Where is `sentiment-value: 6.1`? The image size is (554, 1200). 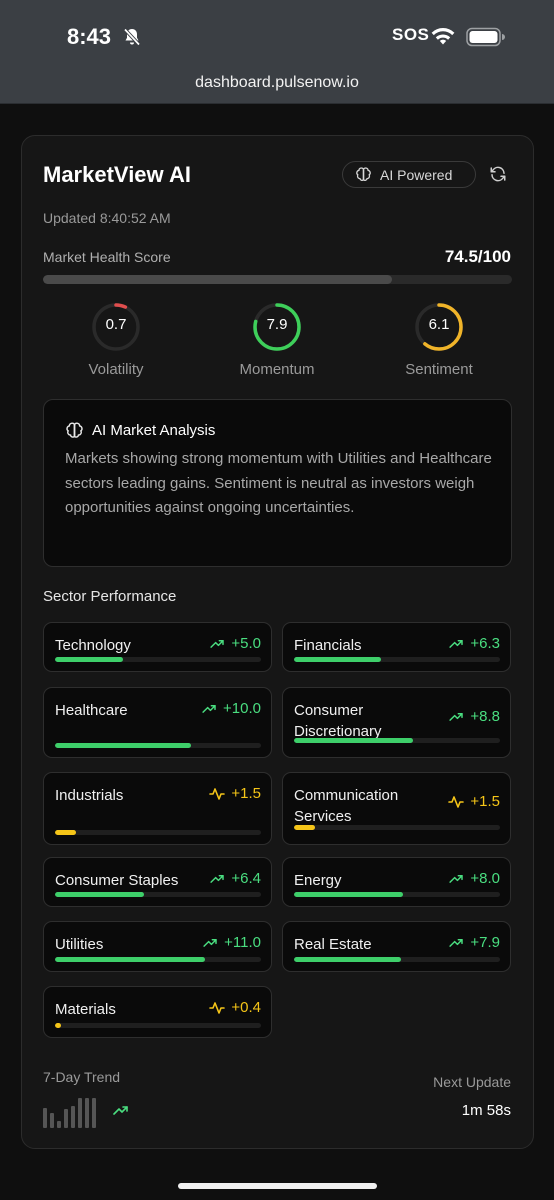
sentiment-value: 6.1 is located at coordinates (439, 324).